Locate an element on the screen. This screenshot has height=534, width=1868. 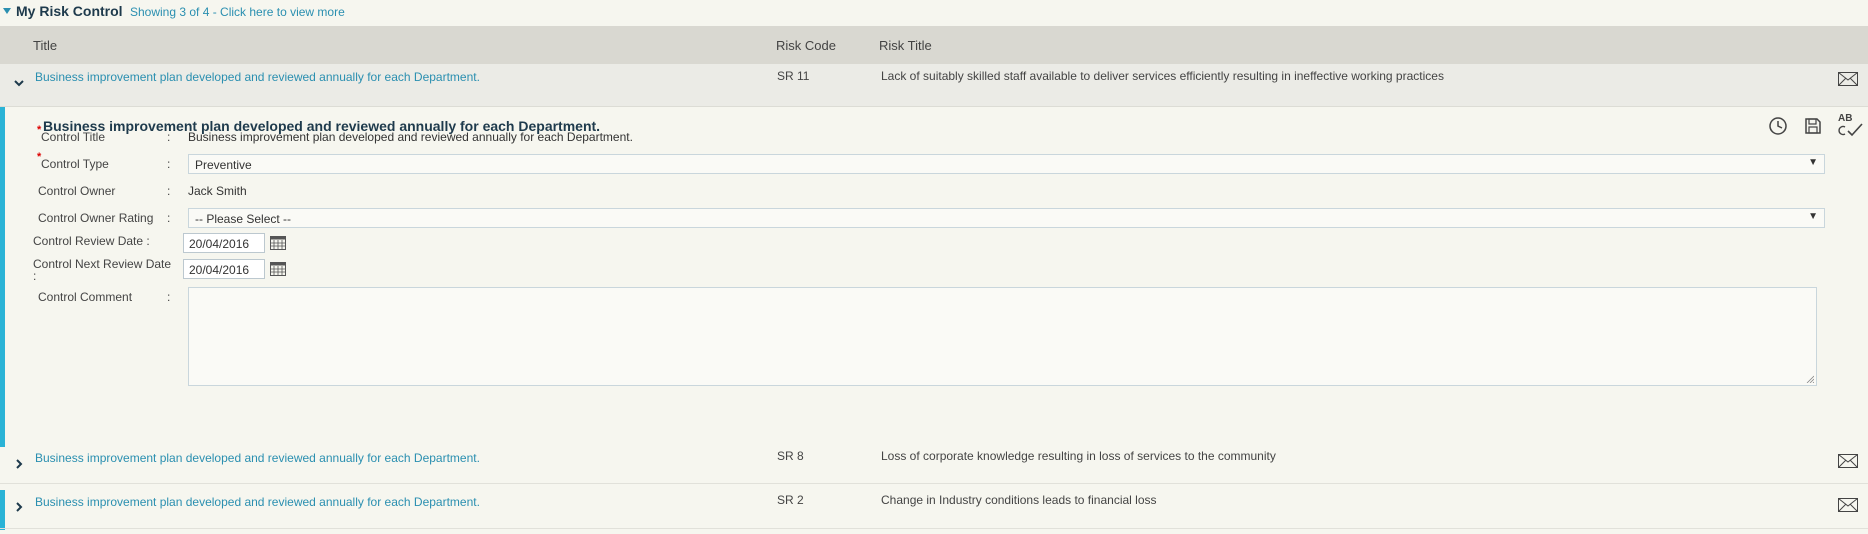
control-comment-label: Control Comment is located at coordinates (85, 297).